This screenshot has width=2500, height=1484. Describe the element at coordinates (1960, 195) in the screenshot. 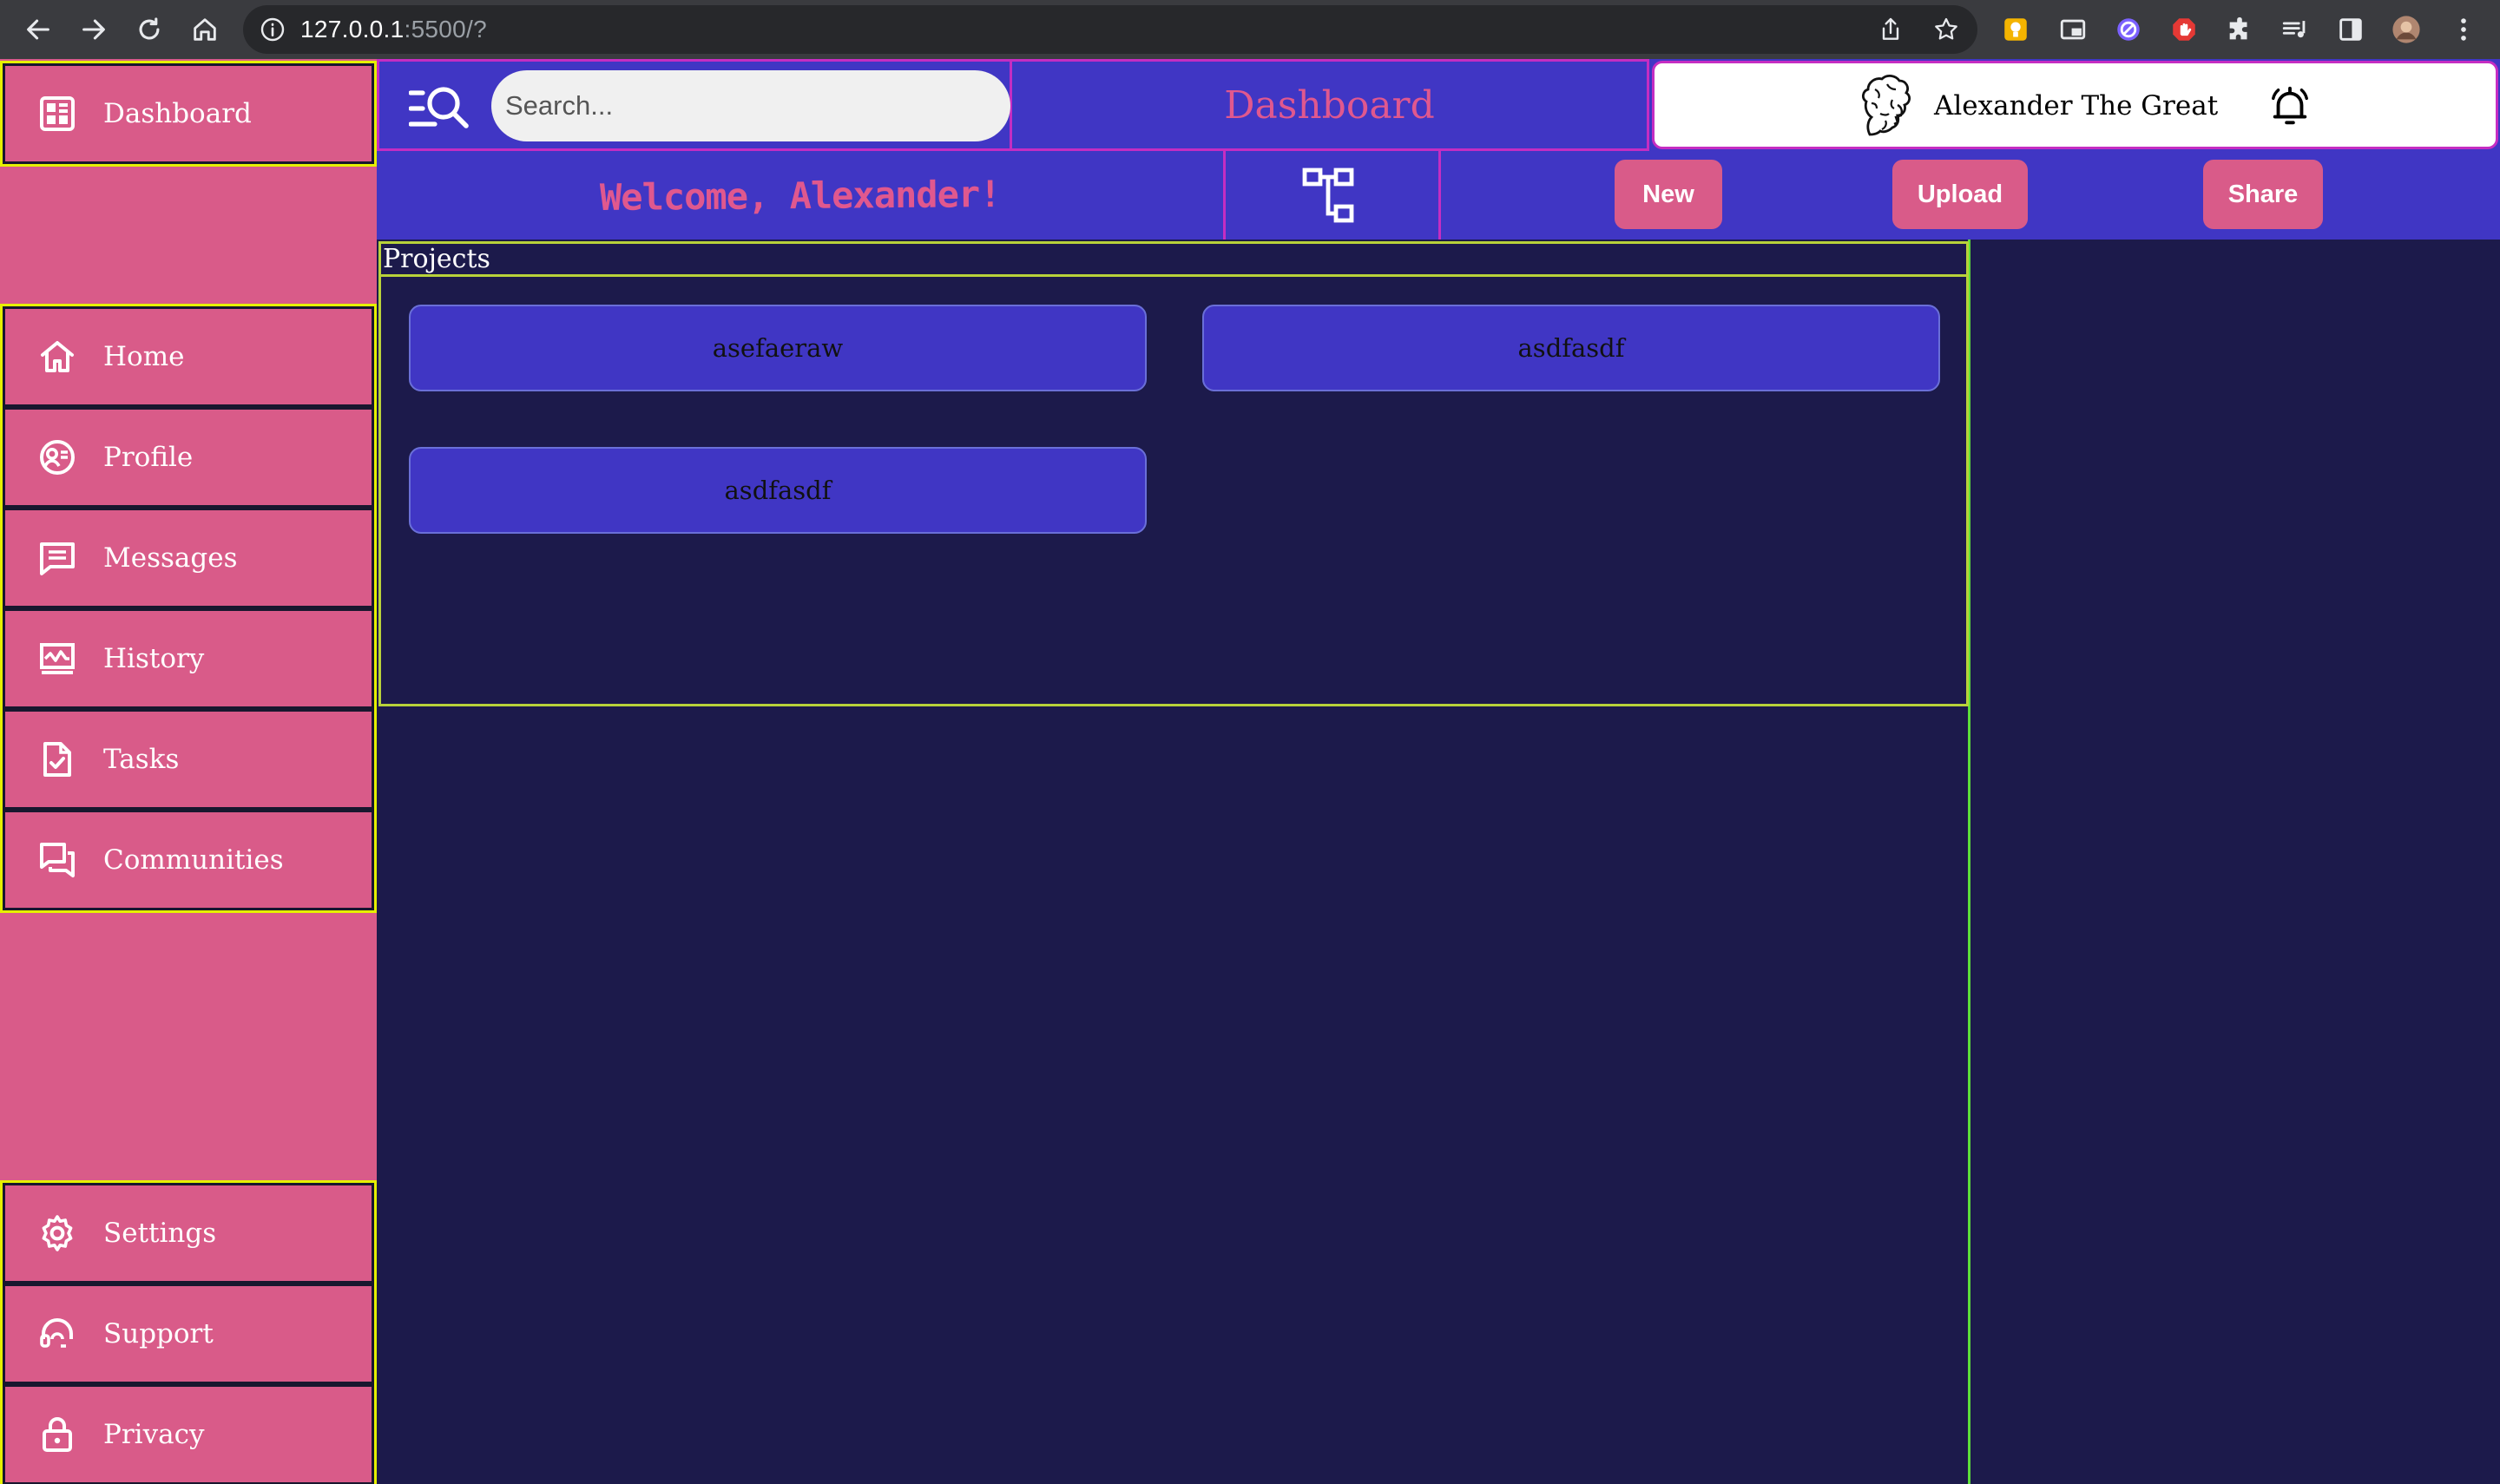

I see `upload-button: Upload` at that location.